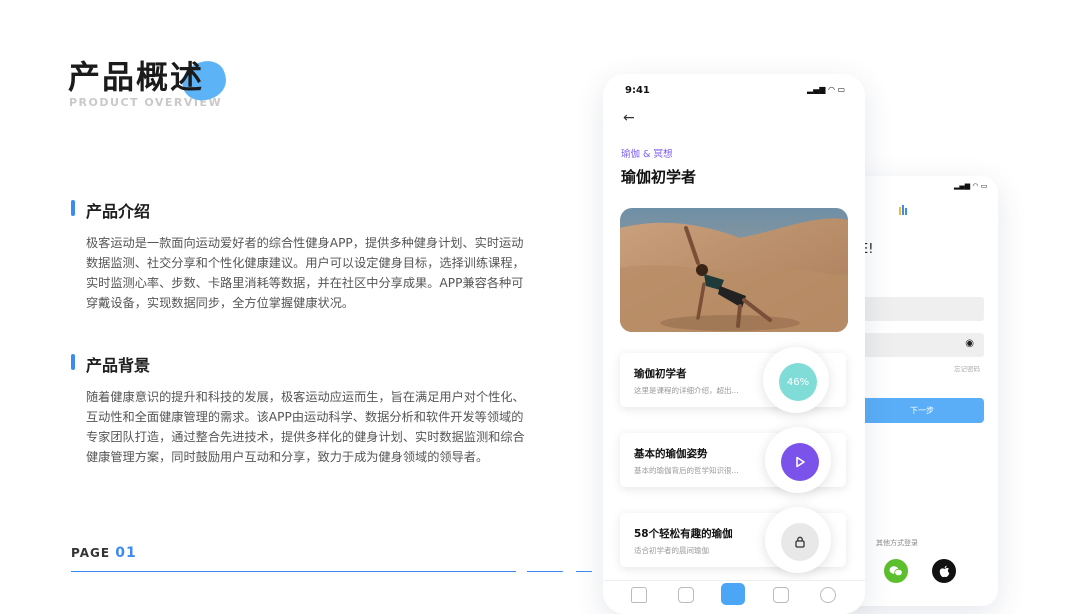 This screenshot has width=1067, height=614. Describe the element at coordinates (629, 118) in the screenshot. I see `back-arrow-icon: ←` at that location.